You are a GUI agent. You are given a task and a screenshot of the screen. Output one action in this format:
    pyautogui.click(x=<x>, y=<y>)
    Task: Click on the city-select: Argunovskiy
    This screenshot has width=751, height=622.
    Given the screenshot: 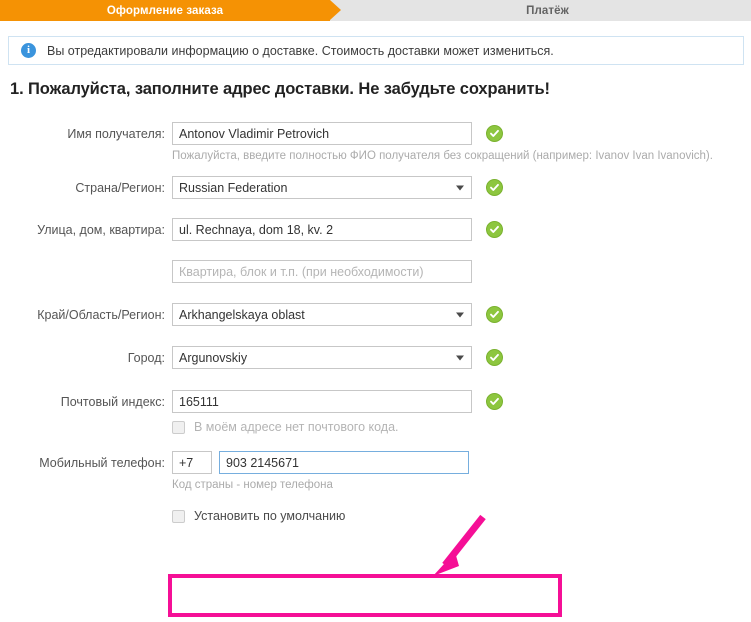 What is the action you would take?
    pyautogui.click(x=322, y=357)
    